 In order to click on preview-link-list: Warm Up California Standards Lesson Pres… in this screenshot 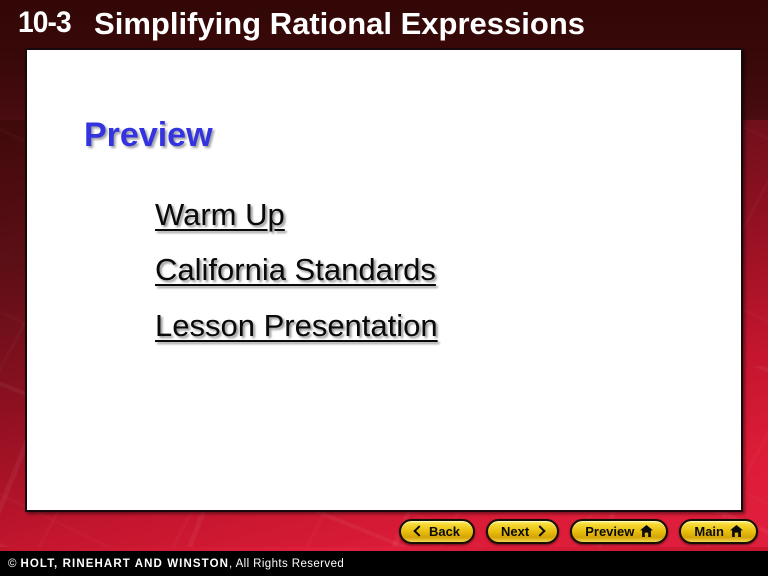, I will do `click(296, 270)`.